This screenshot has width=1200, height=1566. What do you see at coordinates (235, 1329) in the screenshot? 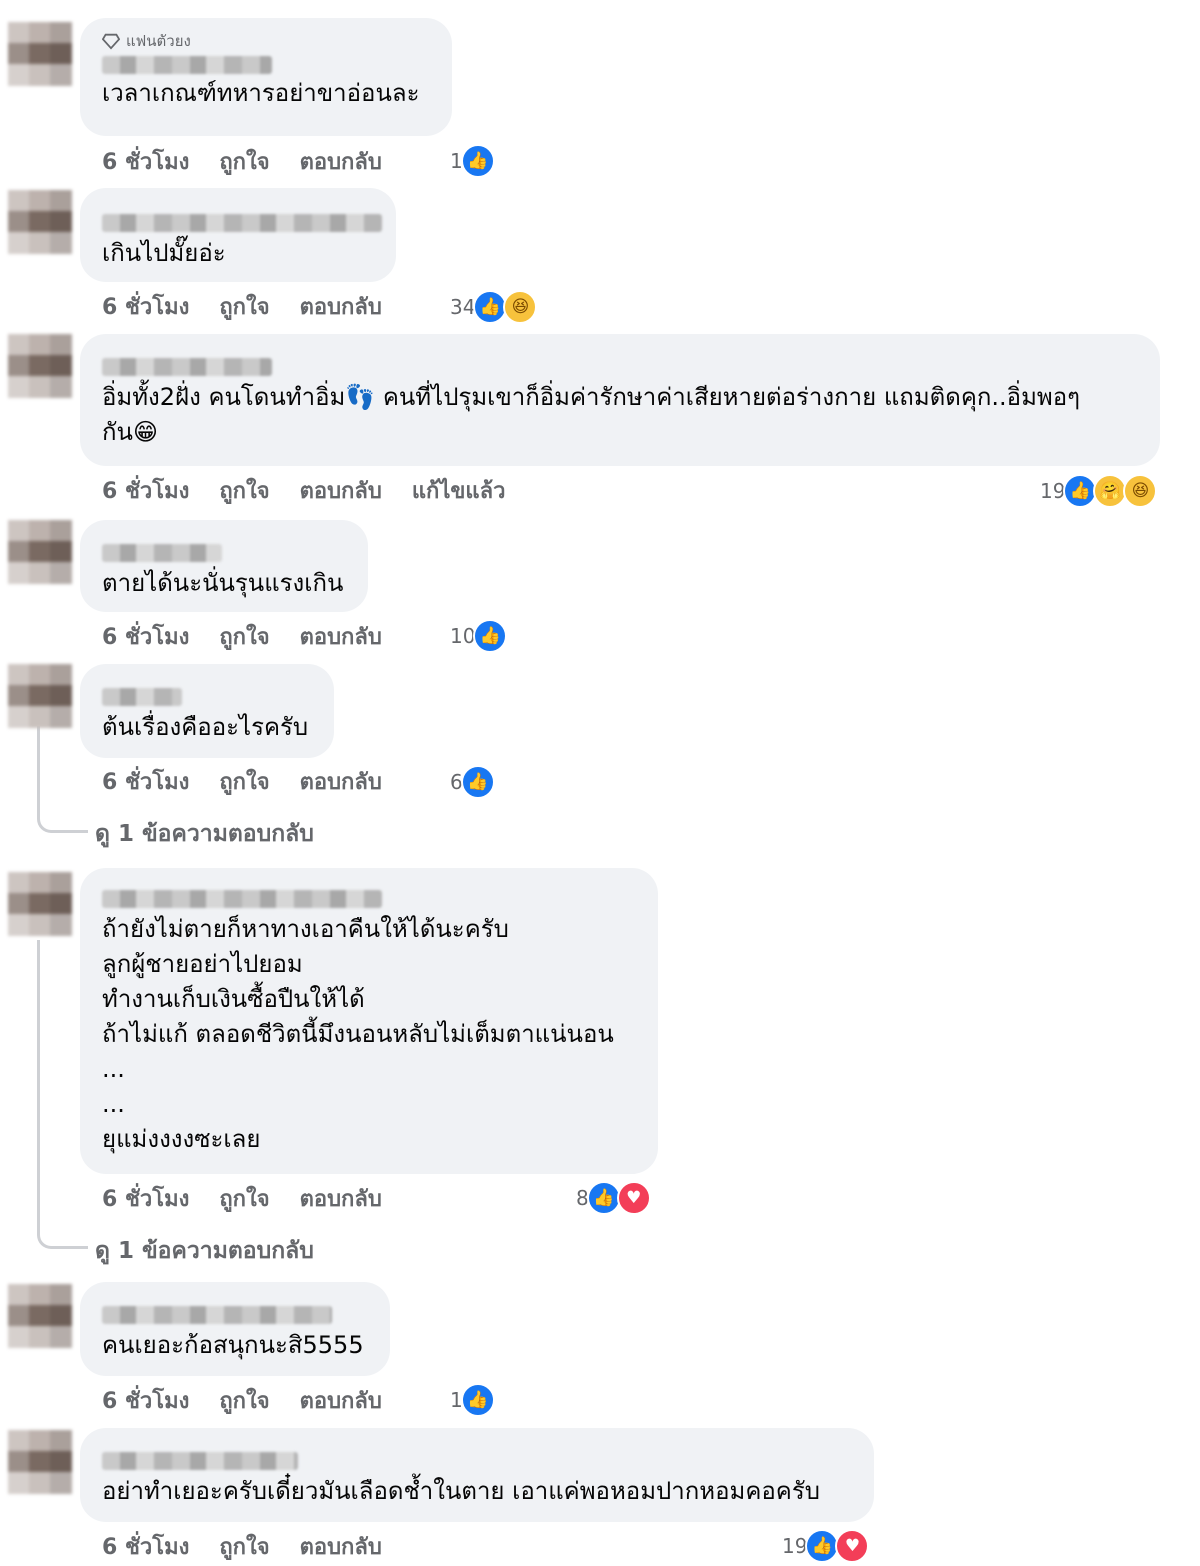
I see `comment-bubble: คนเยอะก้อสนุกนะสิ5555` at bounding box center [235, 1329].